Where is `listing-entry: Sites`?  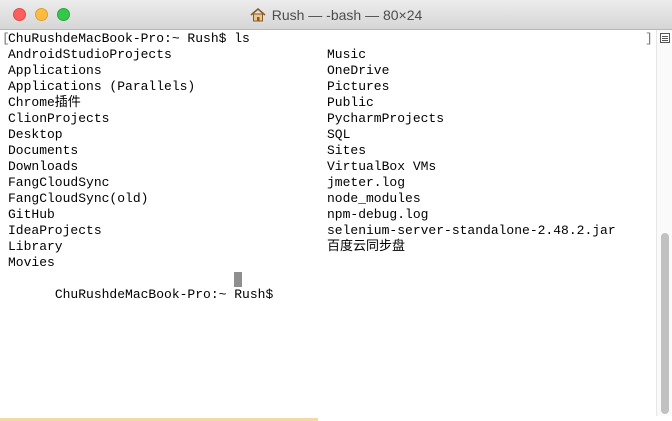 listing-entry: Sites is located at coordinates (347, 150).